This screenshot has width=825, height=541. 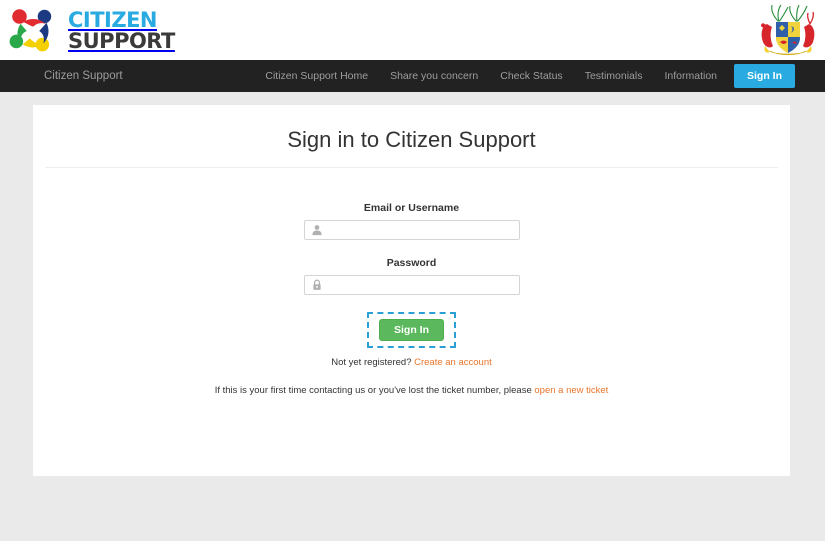 What do you see at coordinates (571, 390) in the screenshot?
I see `open-new-ticket-link: open a new ticket` at bounding box center [571, 390].